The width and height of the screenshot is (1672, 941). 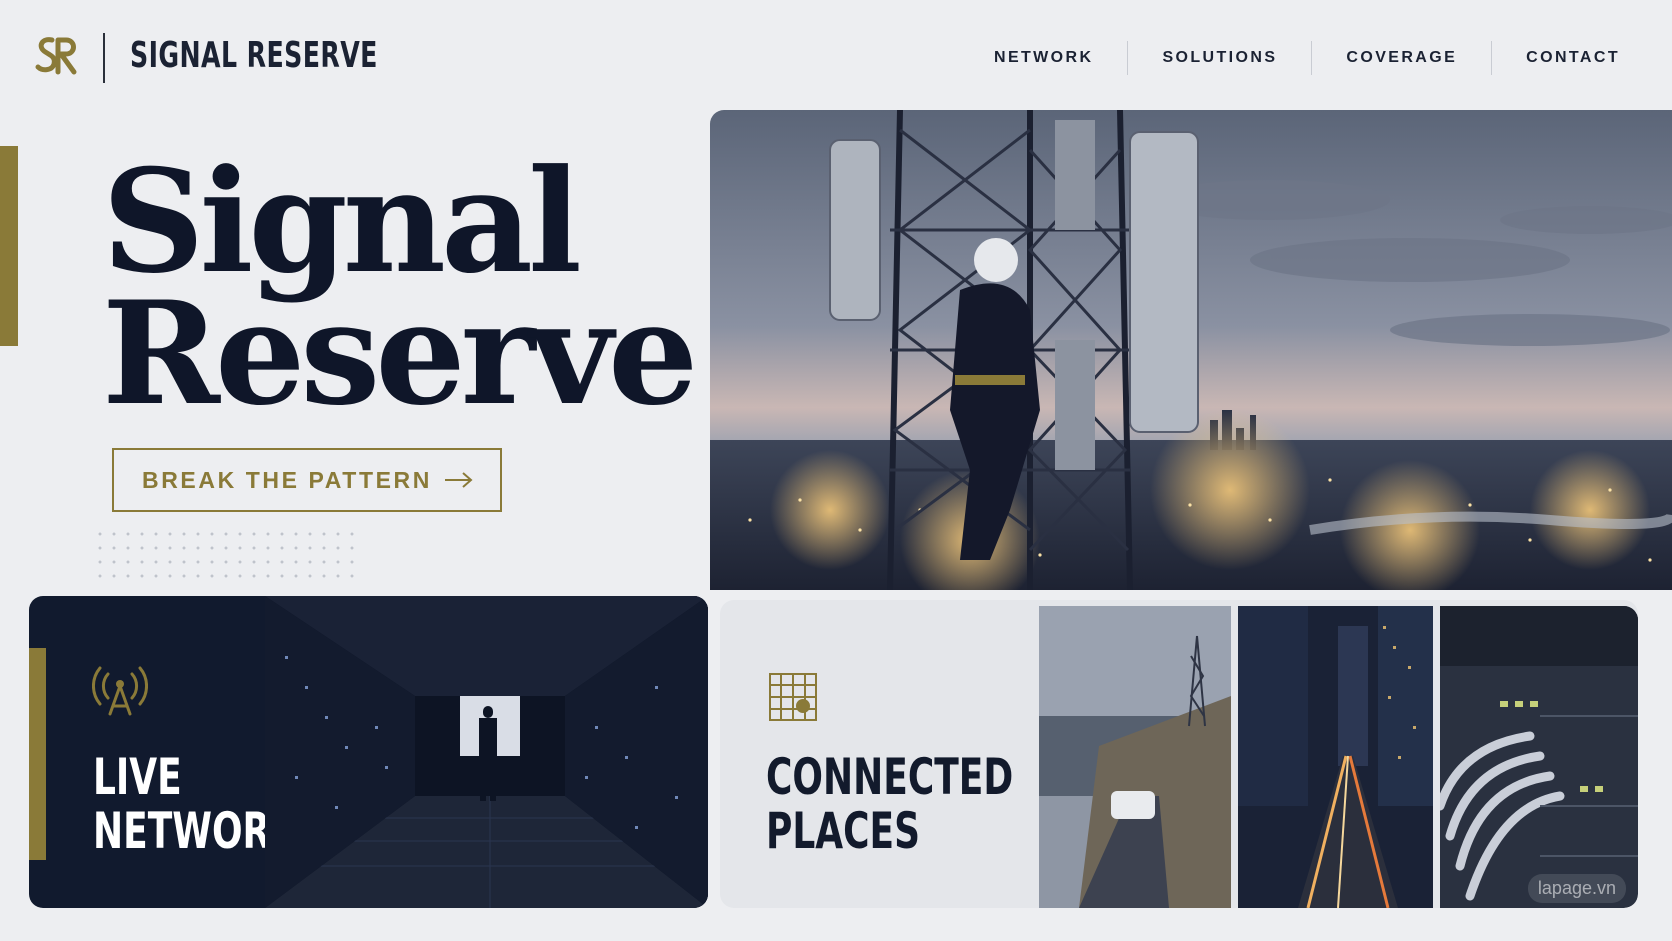 I want to click on brand-name: SIGNAL RESERVE, so click(x=254, y=56).